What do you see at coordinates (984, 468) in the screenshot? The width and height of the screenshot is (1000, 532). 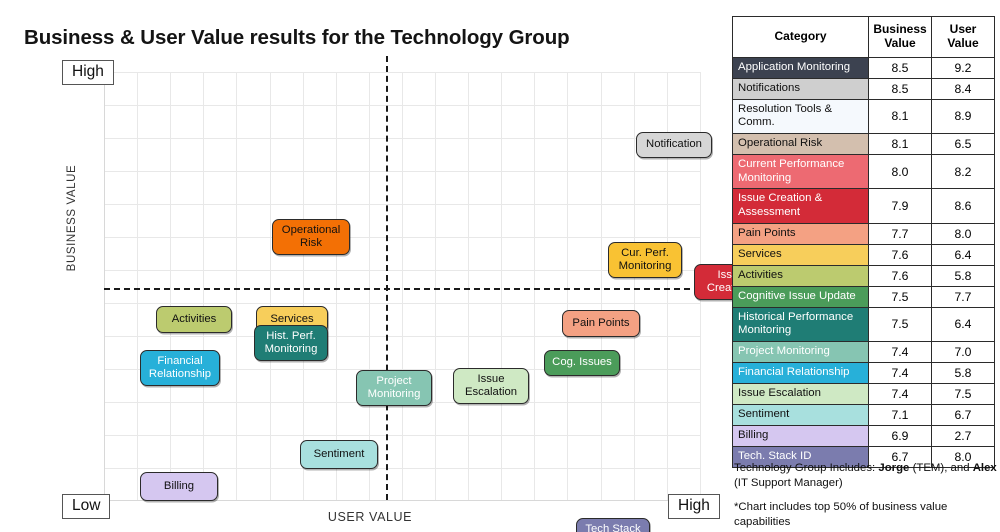 I see `footnote-name-2: Alex` at bounding box center [984, 468].